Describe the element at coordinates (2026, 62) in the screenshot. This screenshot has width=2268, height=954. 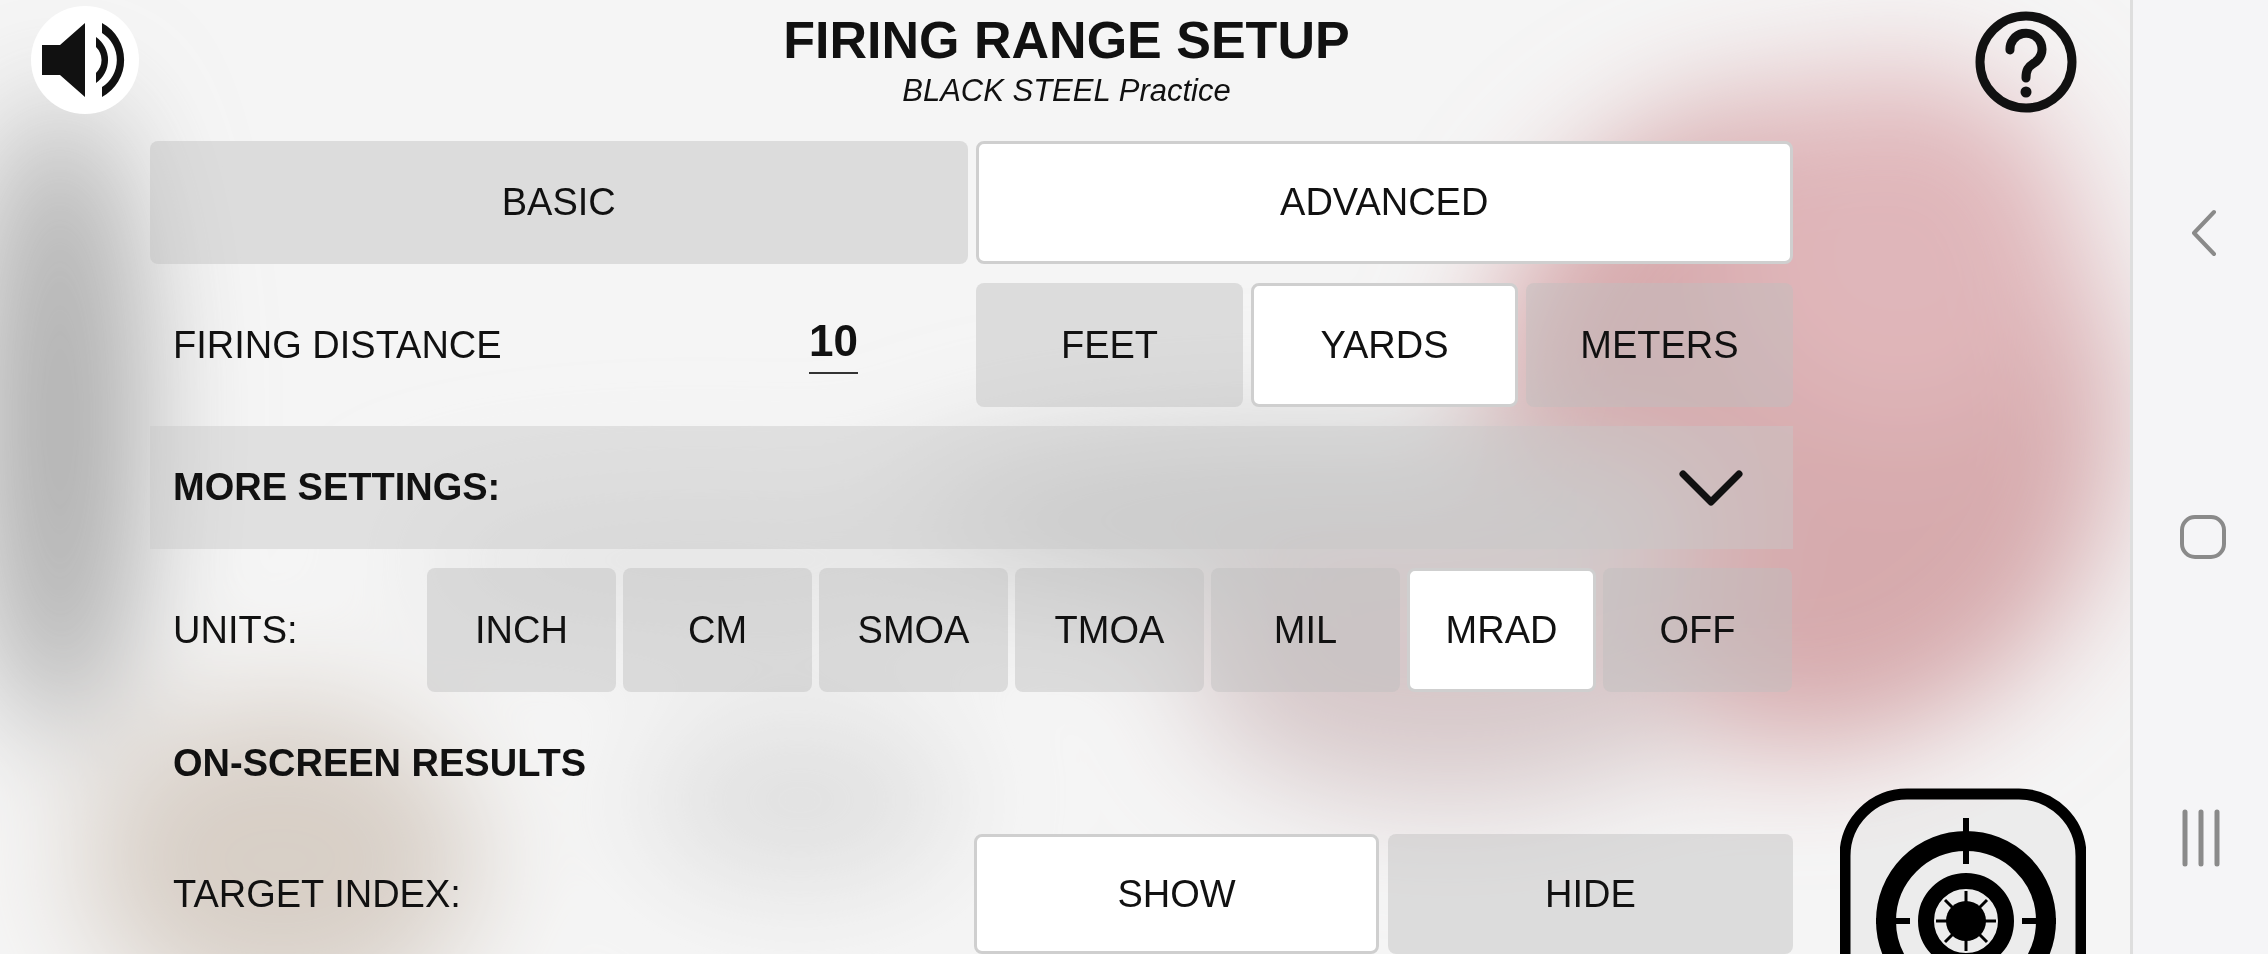
I see `help-icon` at that location.